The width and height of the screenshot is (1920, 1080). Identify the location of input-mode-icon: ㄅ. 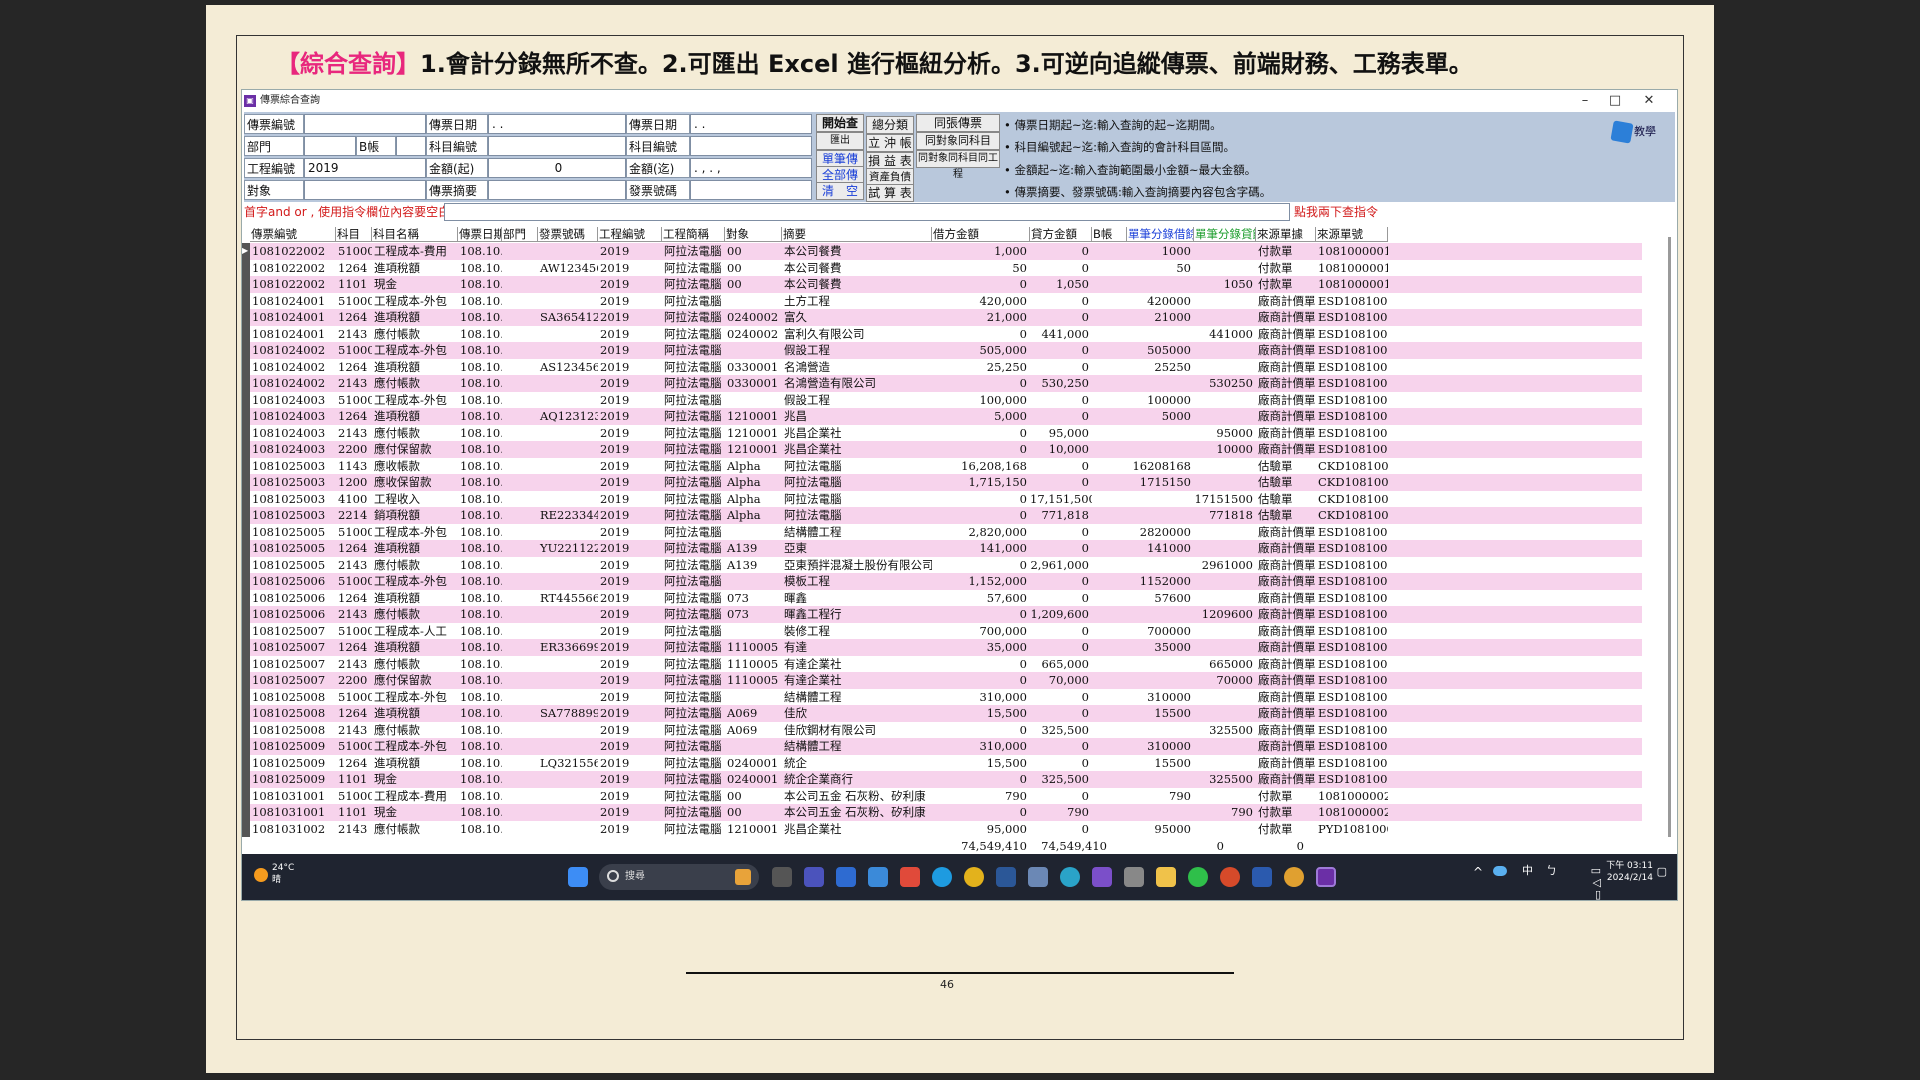
(1551, 871).